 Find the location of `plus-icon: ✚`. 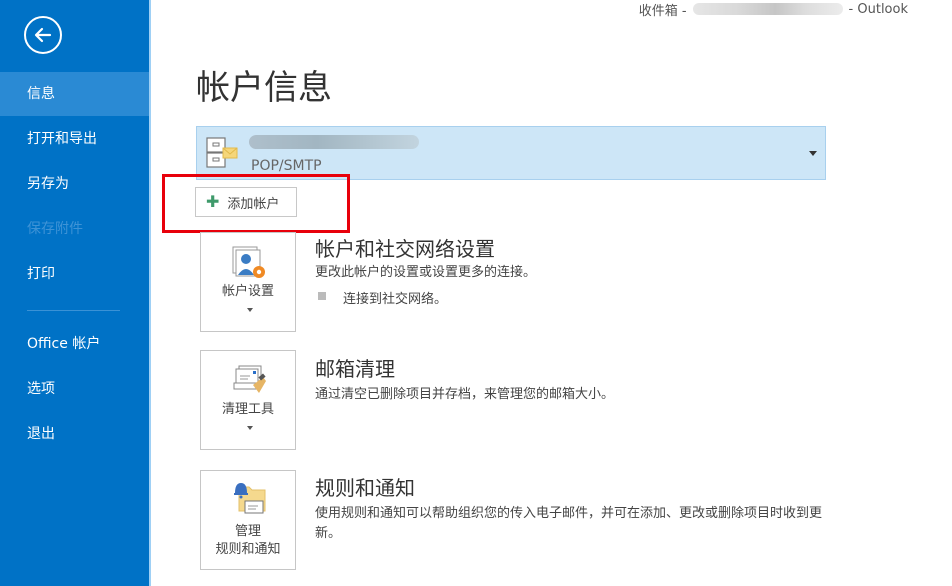

plus-icon: ✚ is located at coordinates (213, 201).